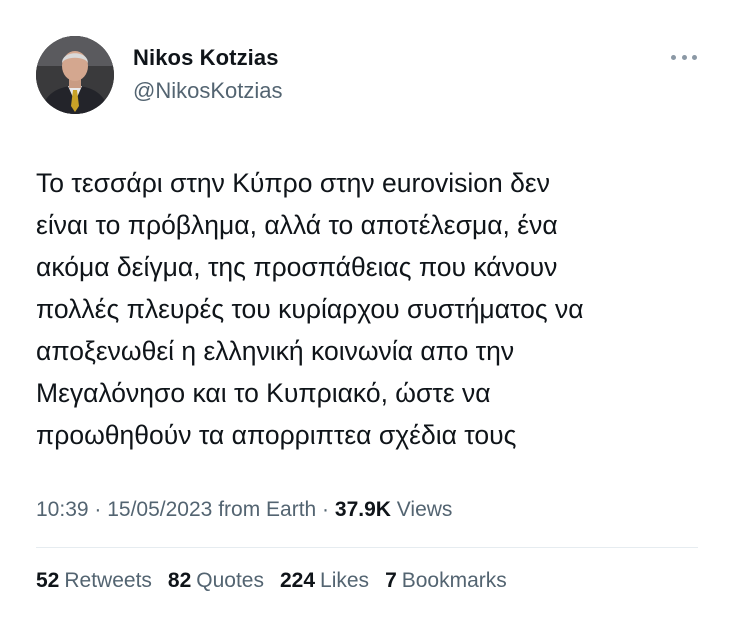  Describe the element at coordinates (208, 91) in the screenshot. I see `user-handle: @NikosKotzias` at that location.